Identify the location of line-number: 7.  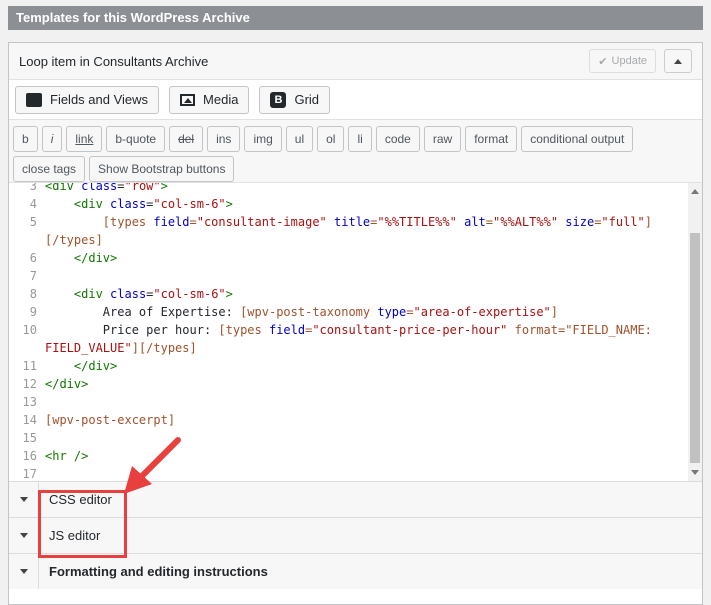
(33, 276).